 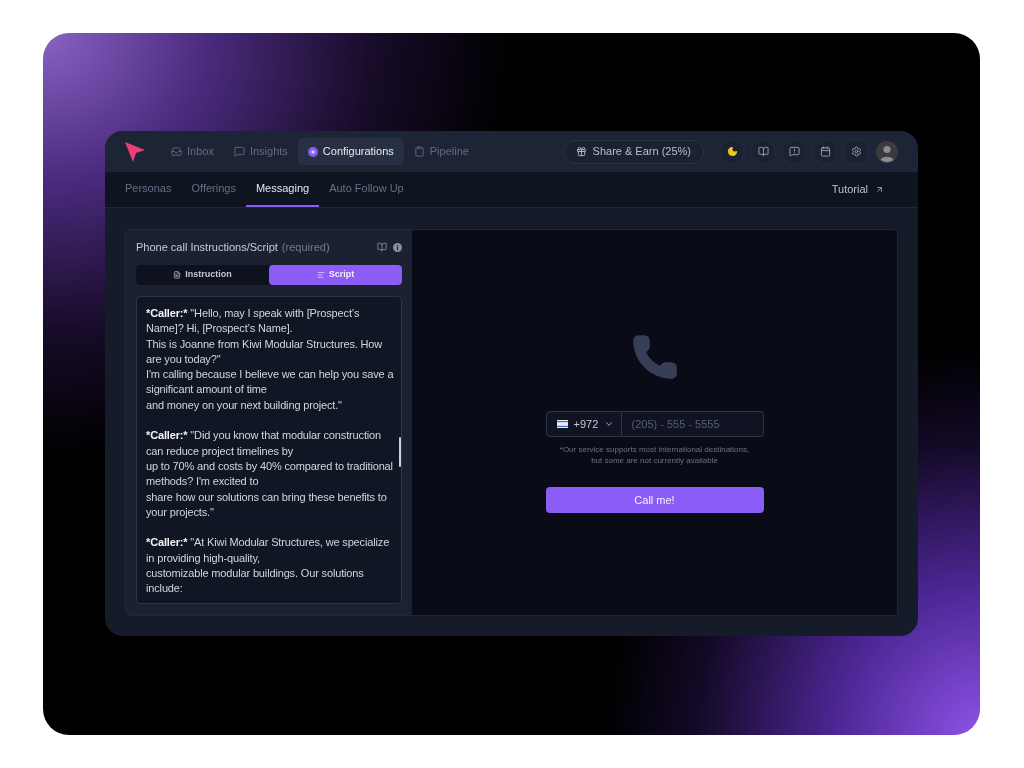 What do you see at coordinates (320, 275) in the screenshot?
I see `lines-icon` at bounding box center [320, 275].